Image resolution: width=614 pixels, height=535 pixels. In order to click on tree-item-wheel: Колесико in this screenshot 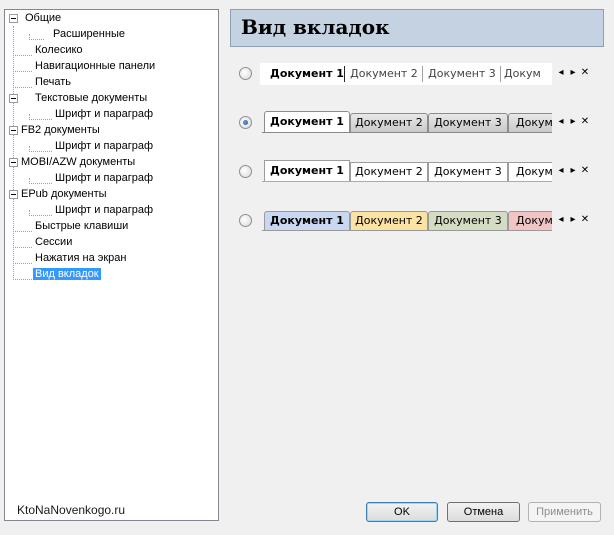, I will do `click(59, 50)`.